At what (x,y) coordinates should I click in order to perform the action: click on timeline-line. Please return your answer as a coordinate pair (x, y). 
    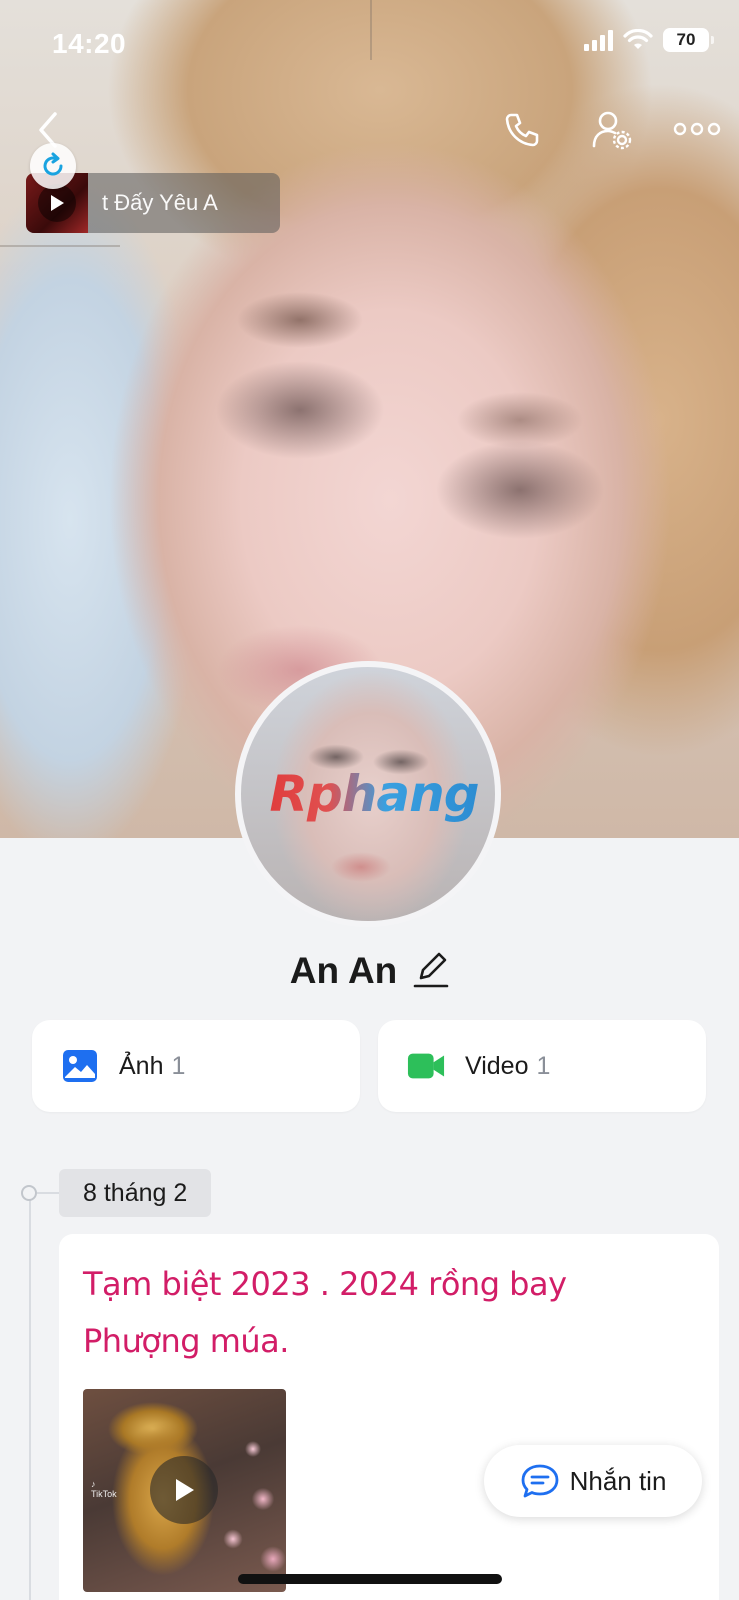
    Looking at the image, I should click on (30, 1397).